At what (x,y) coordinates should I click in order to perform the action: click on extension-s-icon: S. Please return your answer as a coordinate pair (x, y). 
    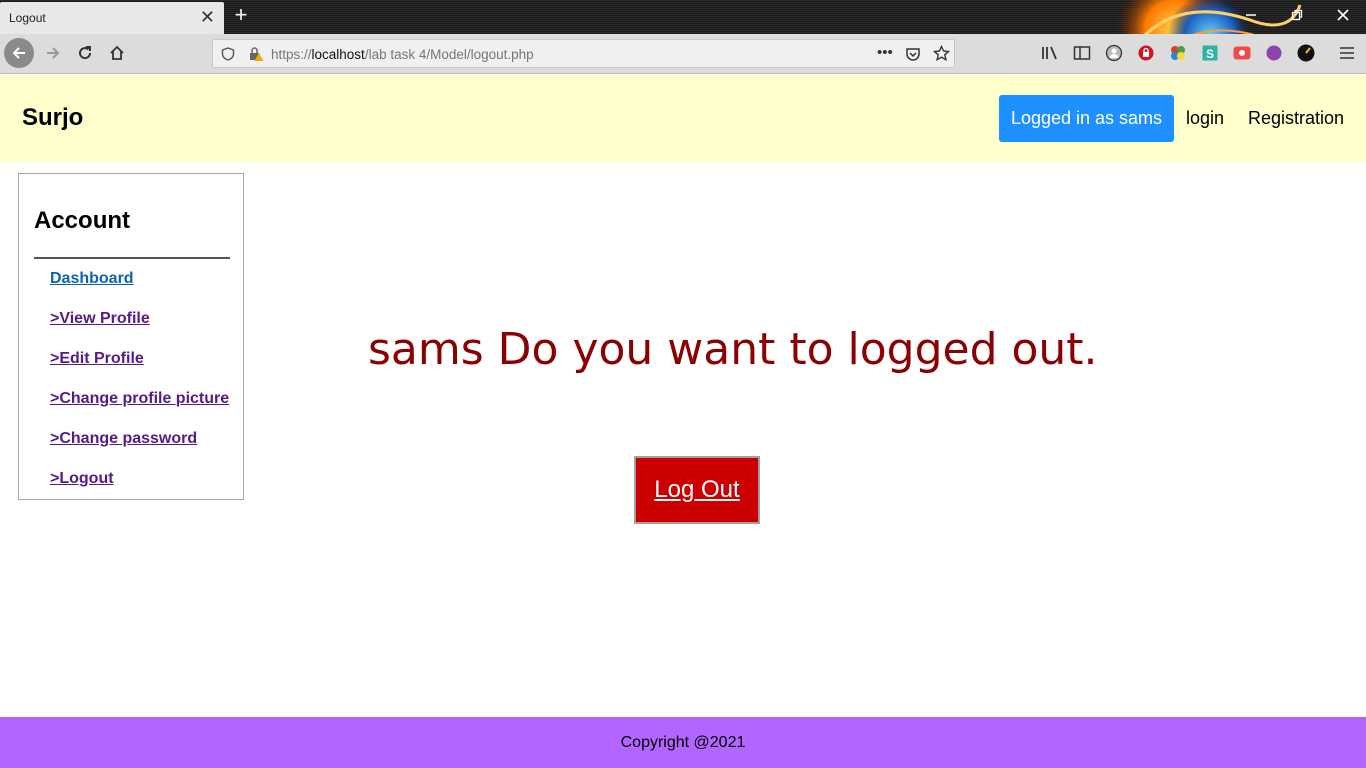
    Looking at the image, I should click on (1210, 53).